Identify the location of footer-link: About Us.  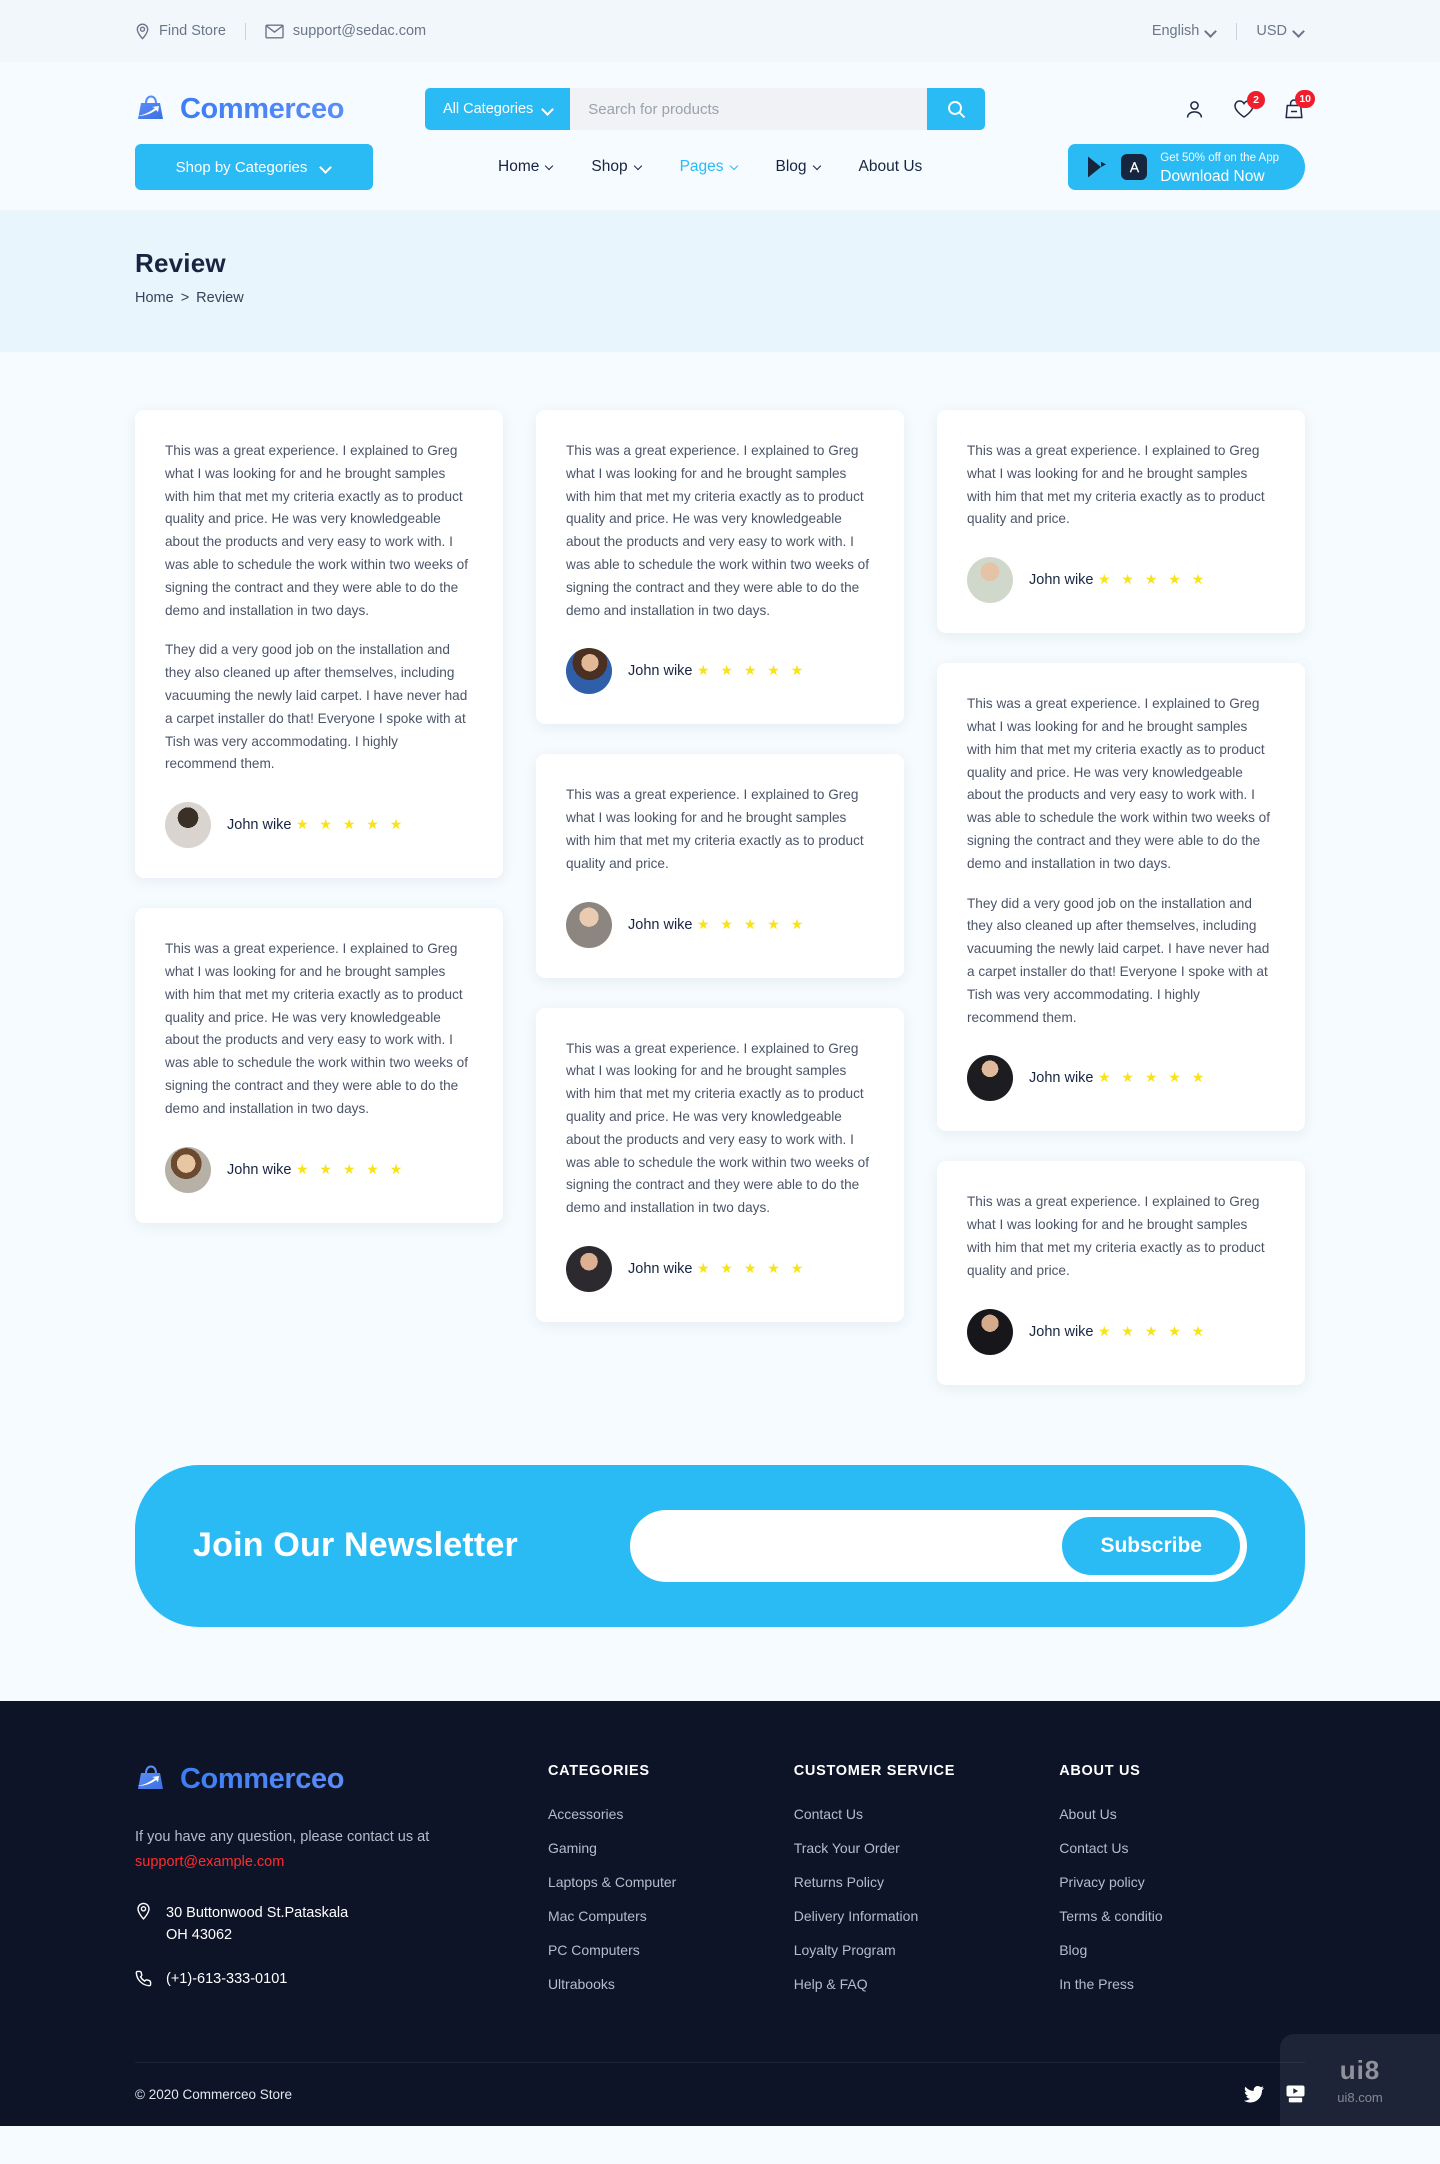
(1182, 1814).